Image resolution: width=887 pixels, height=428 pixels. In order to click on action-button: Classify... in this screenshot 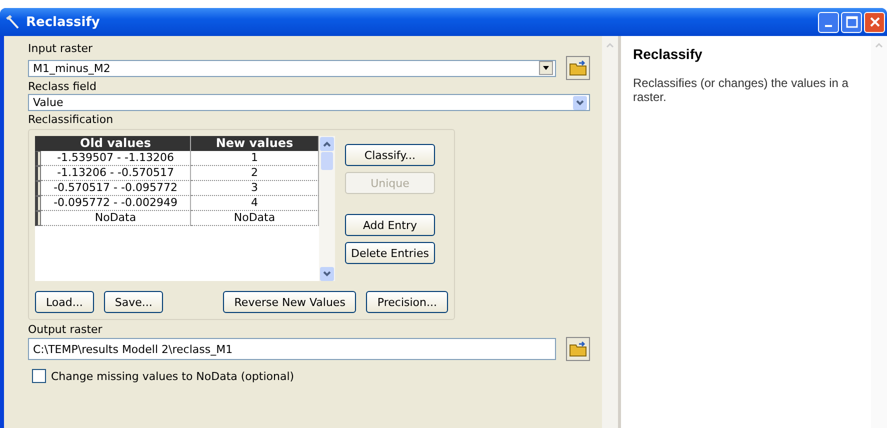, I will do `click(390, 155)`.